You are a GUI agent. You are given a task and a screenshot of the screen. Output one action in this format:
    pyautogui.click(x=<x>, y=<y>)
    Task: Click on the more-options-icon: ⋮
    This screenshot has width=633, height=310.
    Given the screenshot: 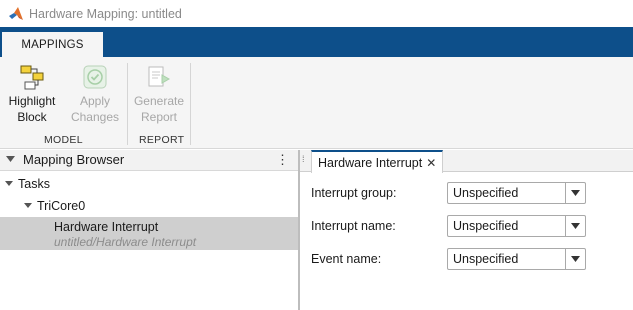 What is the action you would take?
    pyautogui.click(x=282, y=160)
    